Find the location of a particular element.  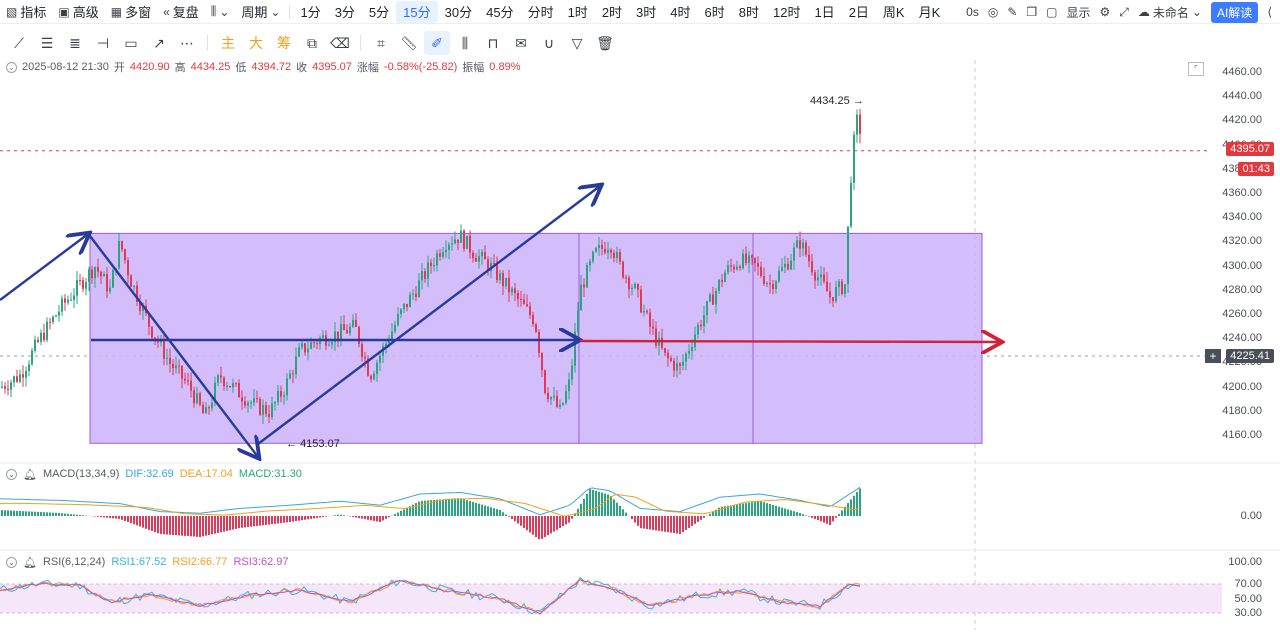

expand-icon: ⌜ is located at coordinates (1196, 69).